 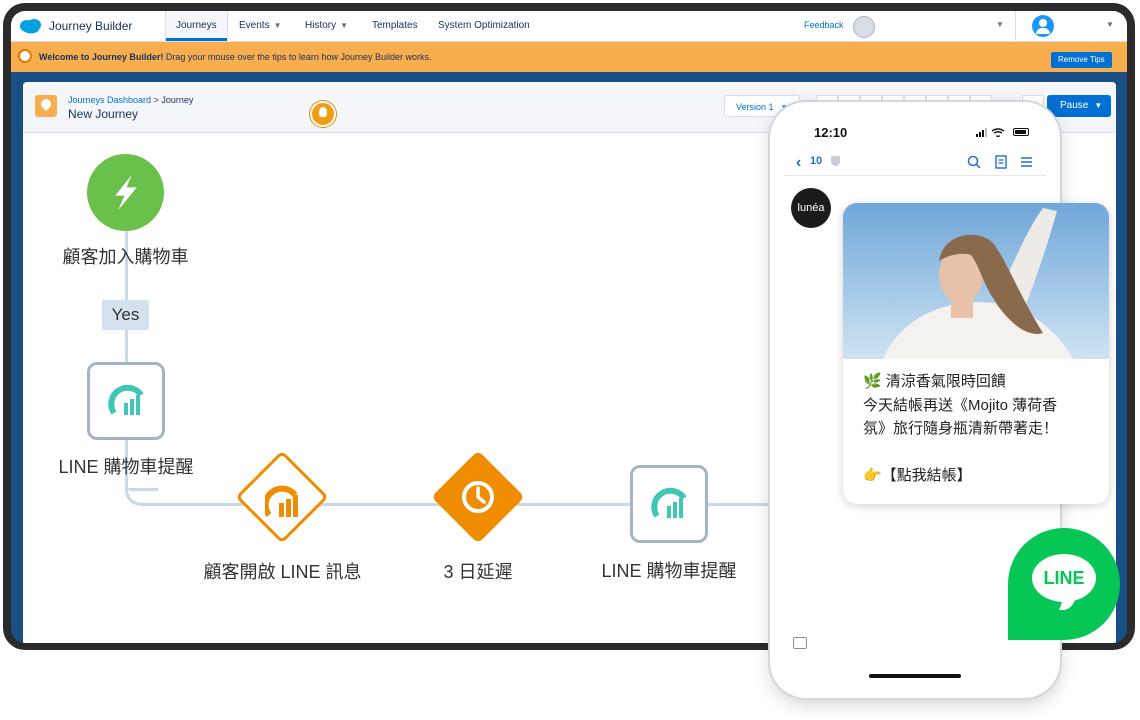 I want to click on checkout-link: 👉【點我結帳】, so click(x=981, y=476).